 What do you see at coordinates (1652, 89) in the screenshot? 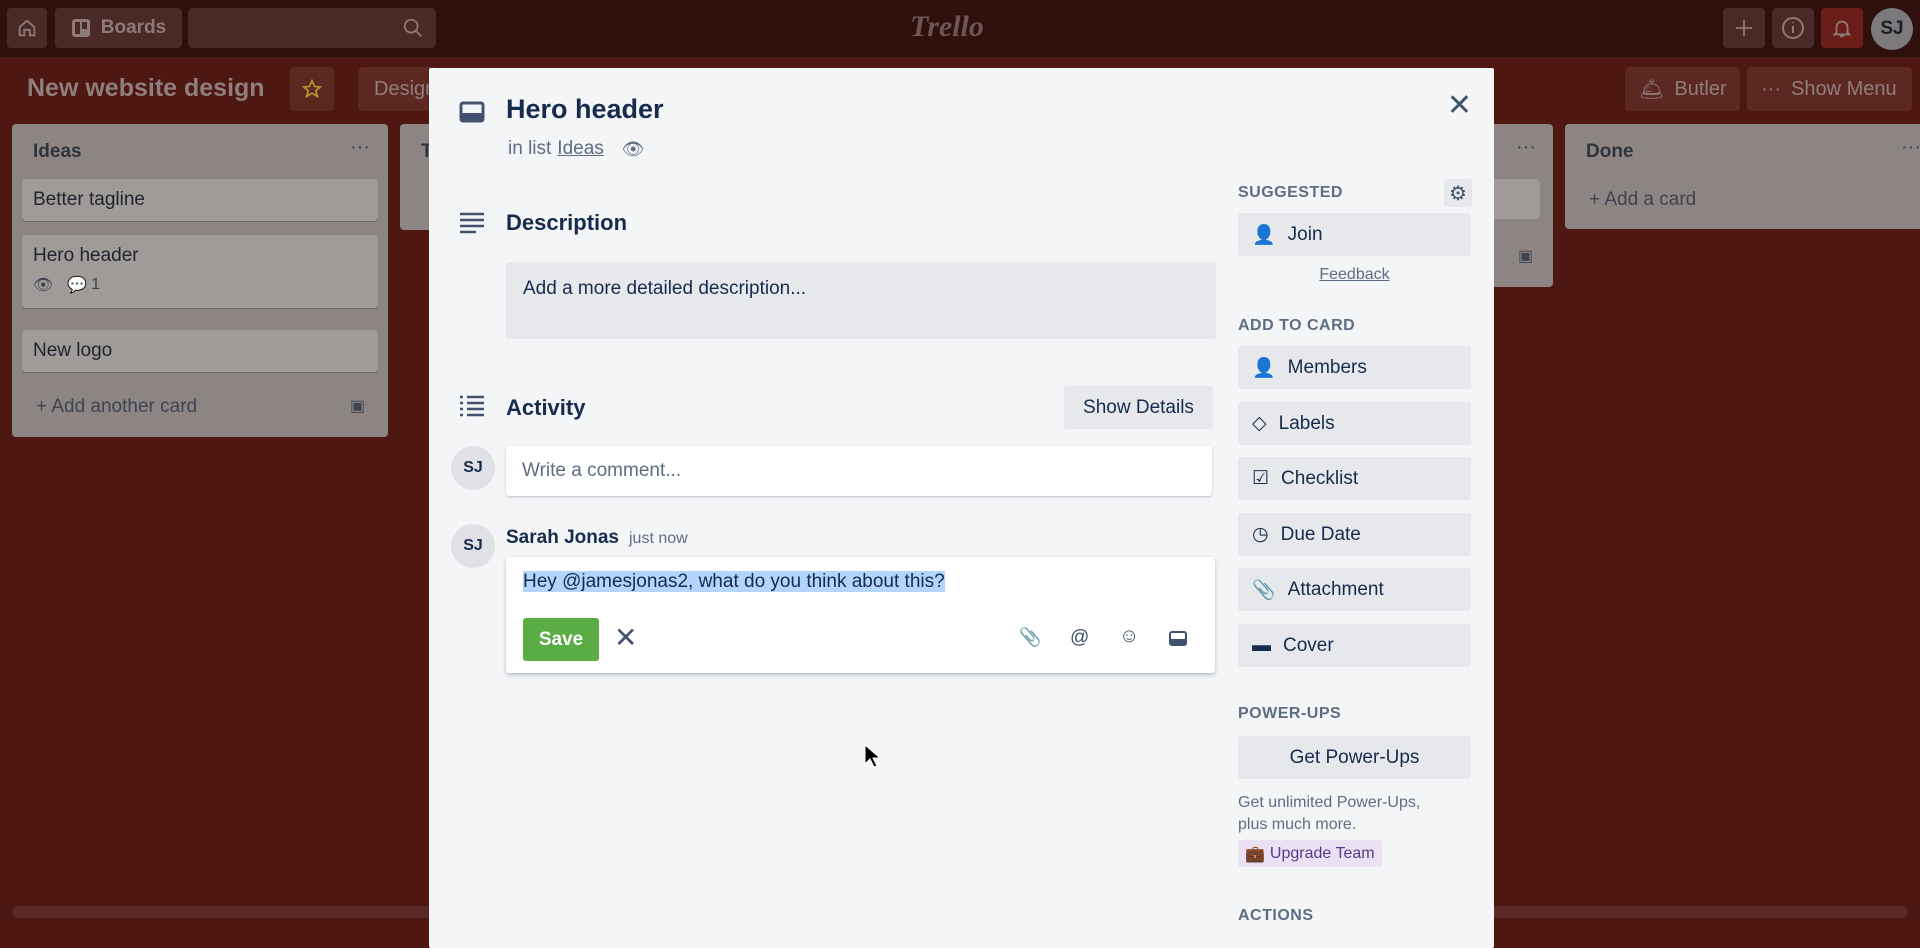
I see `bell-service-icon: 🛎` at bounding box center [1652, 89].